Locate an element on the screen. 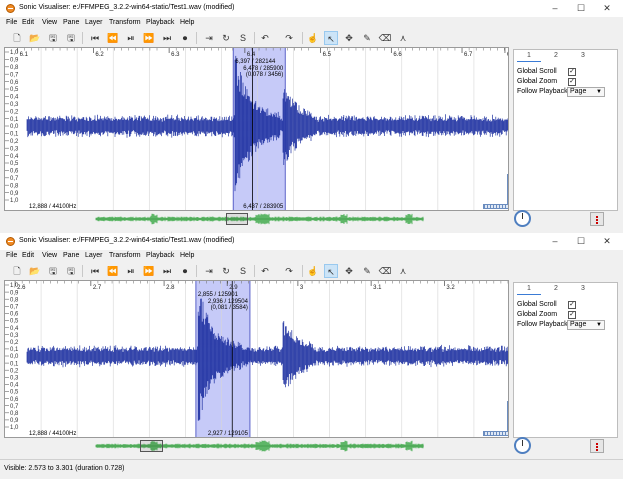 The height and width of the screenshot is (479, 623). level-meter is located at coordinates (597, 219).